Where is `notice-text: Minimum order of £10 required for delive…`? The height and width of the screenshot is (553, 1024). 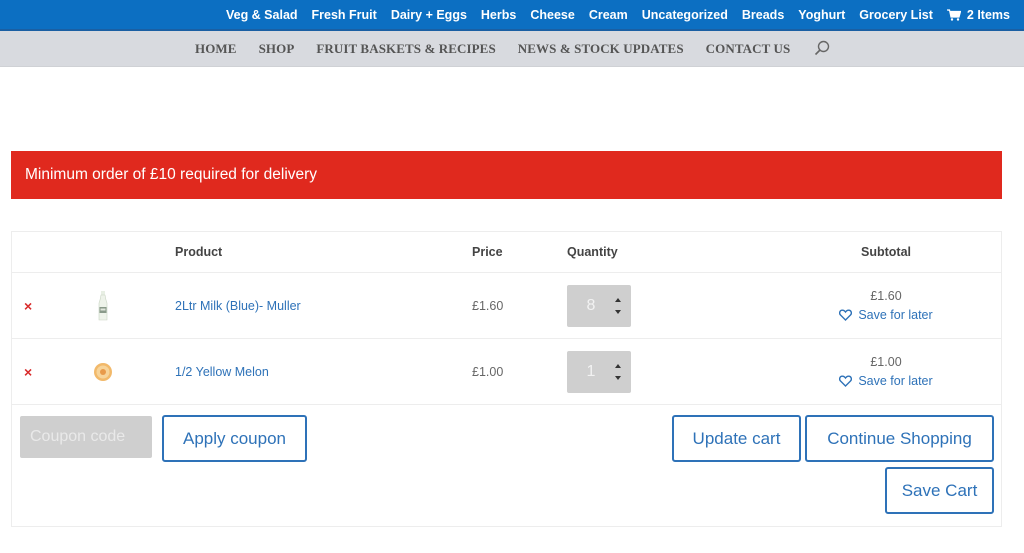 notice-text: Minimum order of £10 required for delive… is located at coordinates (171, 174).